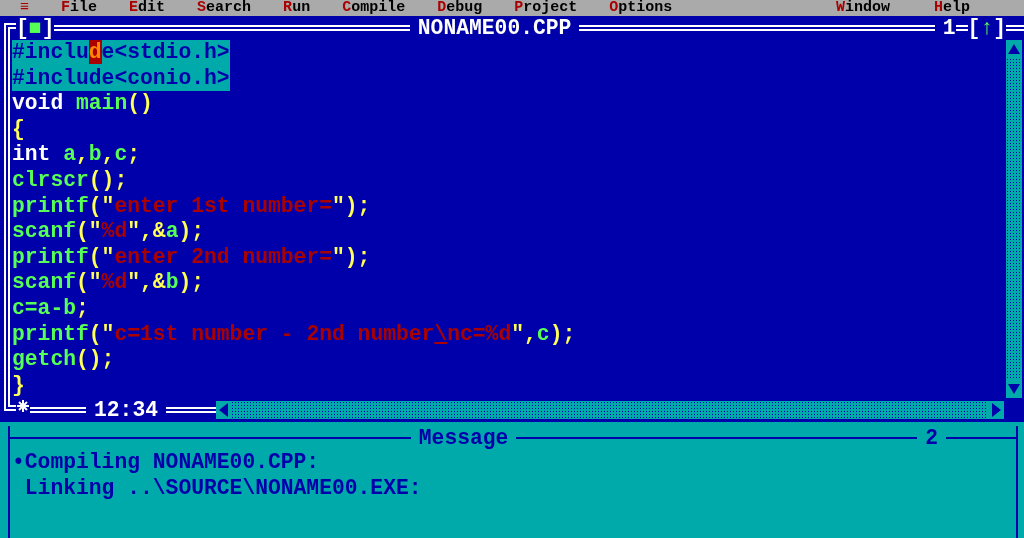 The image size is (1024, 538). I want to click on cursor-position: 12:34, so click(126, 410).